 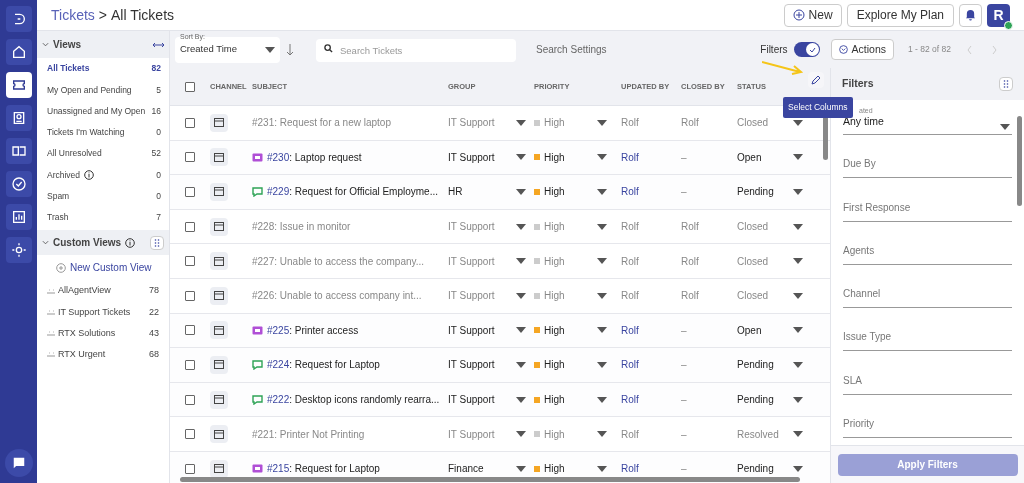 What do you see at coordinates (67, 45) in the screenshot?
I see `section-title: Views` at bounding box center [67, 45].